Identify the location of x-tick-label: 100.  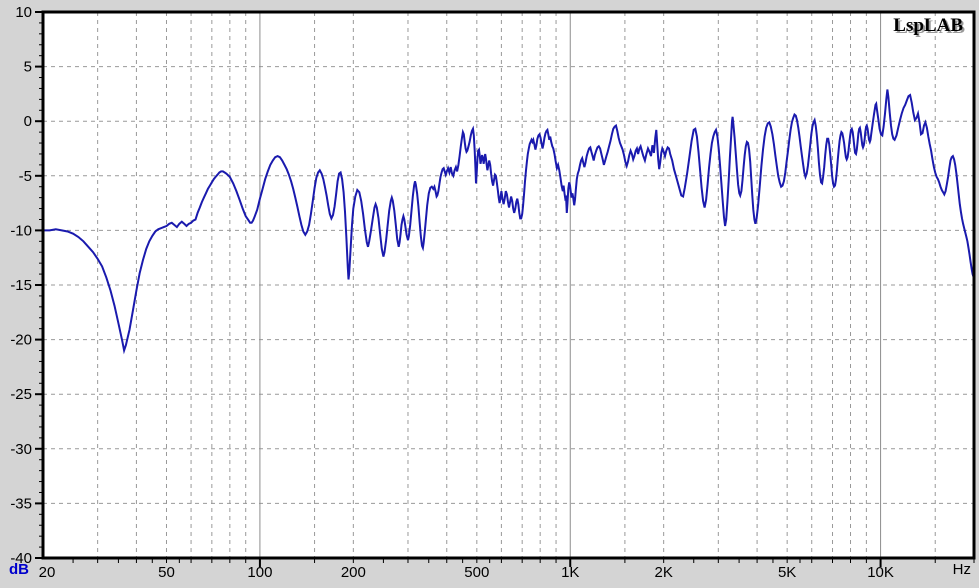
(259, 572).